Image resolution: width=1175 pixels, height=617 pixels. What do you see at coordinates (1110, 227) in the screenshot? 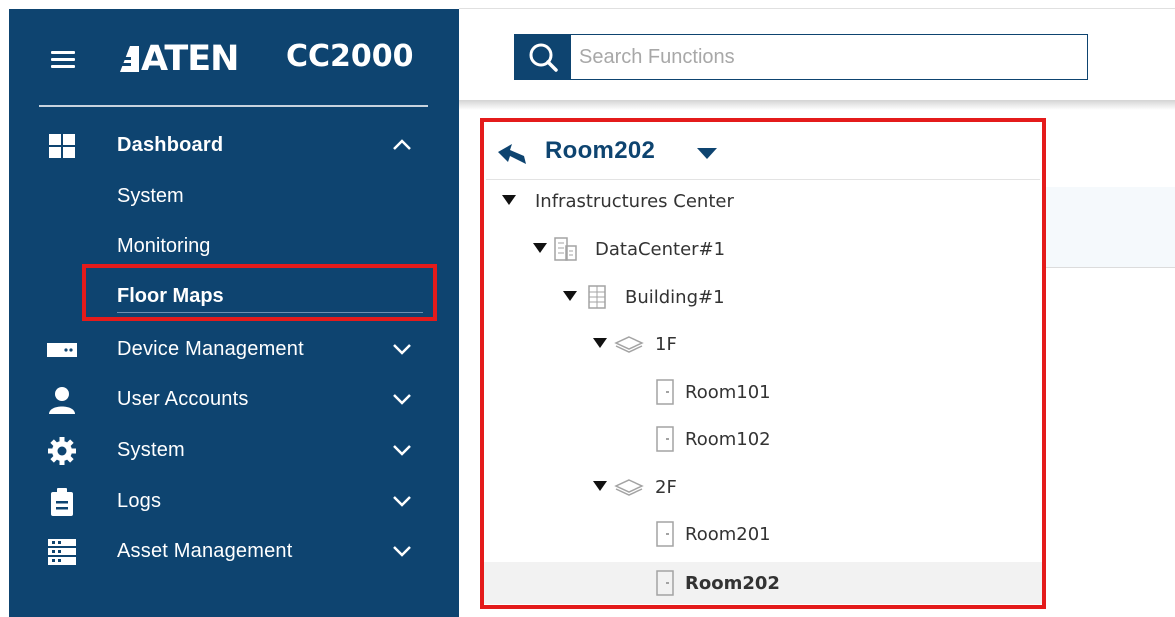
I see `content-panel-strip` at bounding box center [1110, 227].